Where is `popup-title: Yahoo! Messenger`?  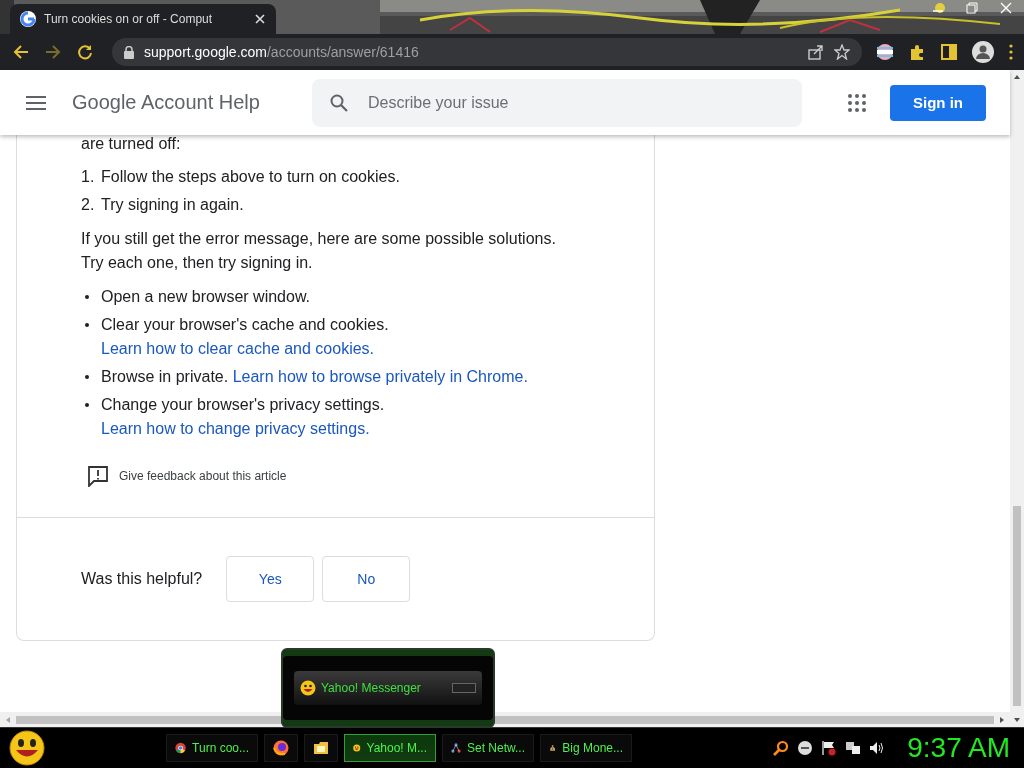
popup-title: Yahoo! Messenger is located at coordinates (371, 688).